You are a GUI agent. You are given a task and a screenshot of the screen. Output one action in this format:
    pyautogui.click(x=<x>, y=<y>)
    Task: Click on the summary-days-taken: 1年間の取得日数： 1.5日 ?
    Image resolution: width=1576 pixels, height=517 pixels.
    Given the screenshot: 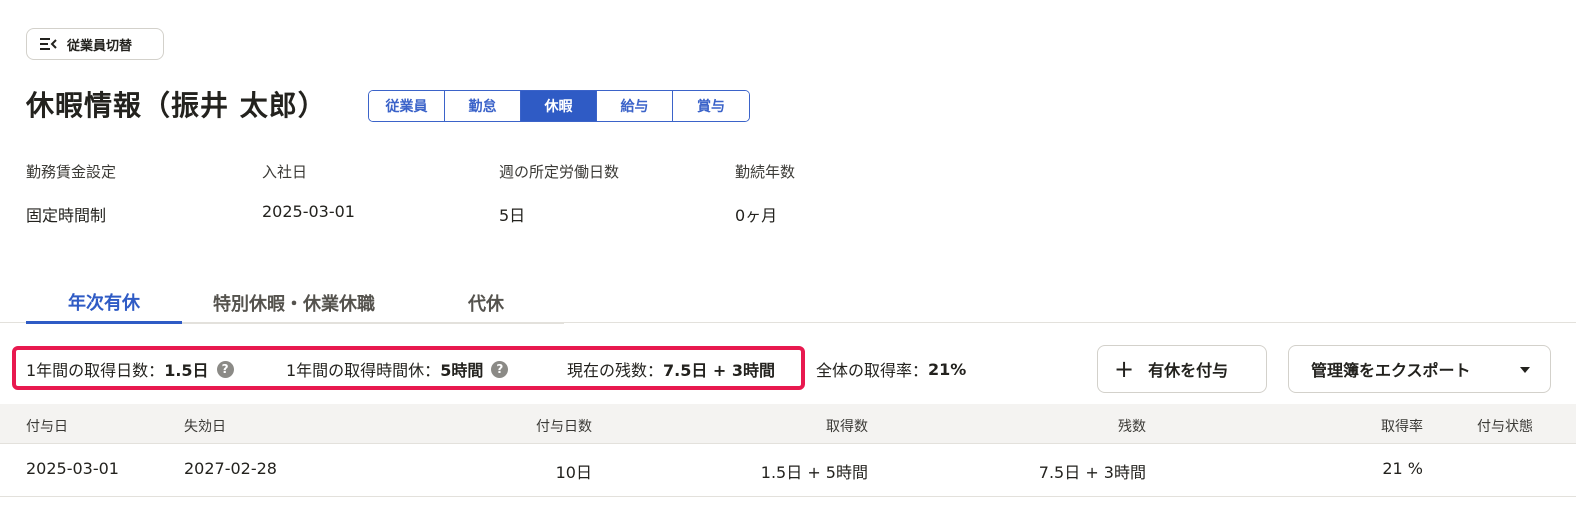 What is the action you would take?
    pyautogui.click(x=130, y=369)
    